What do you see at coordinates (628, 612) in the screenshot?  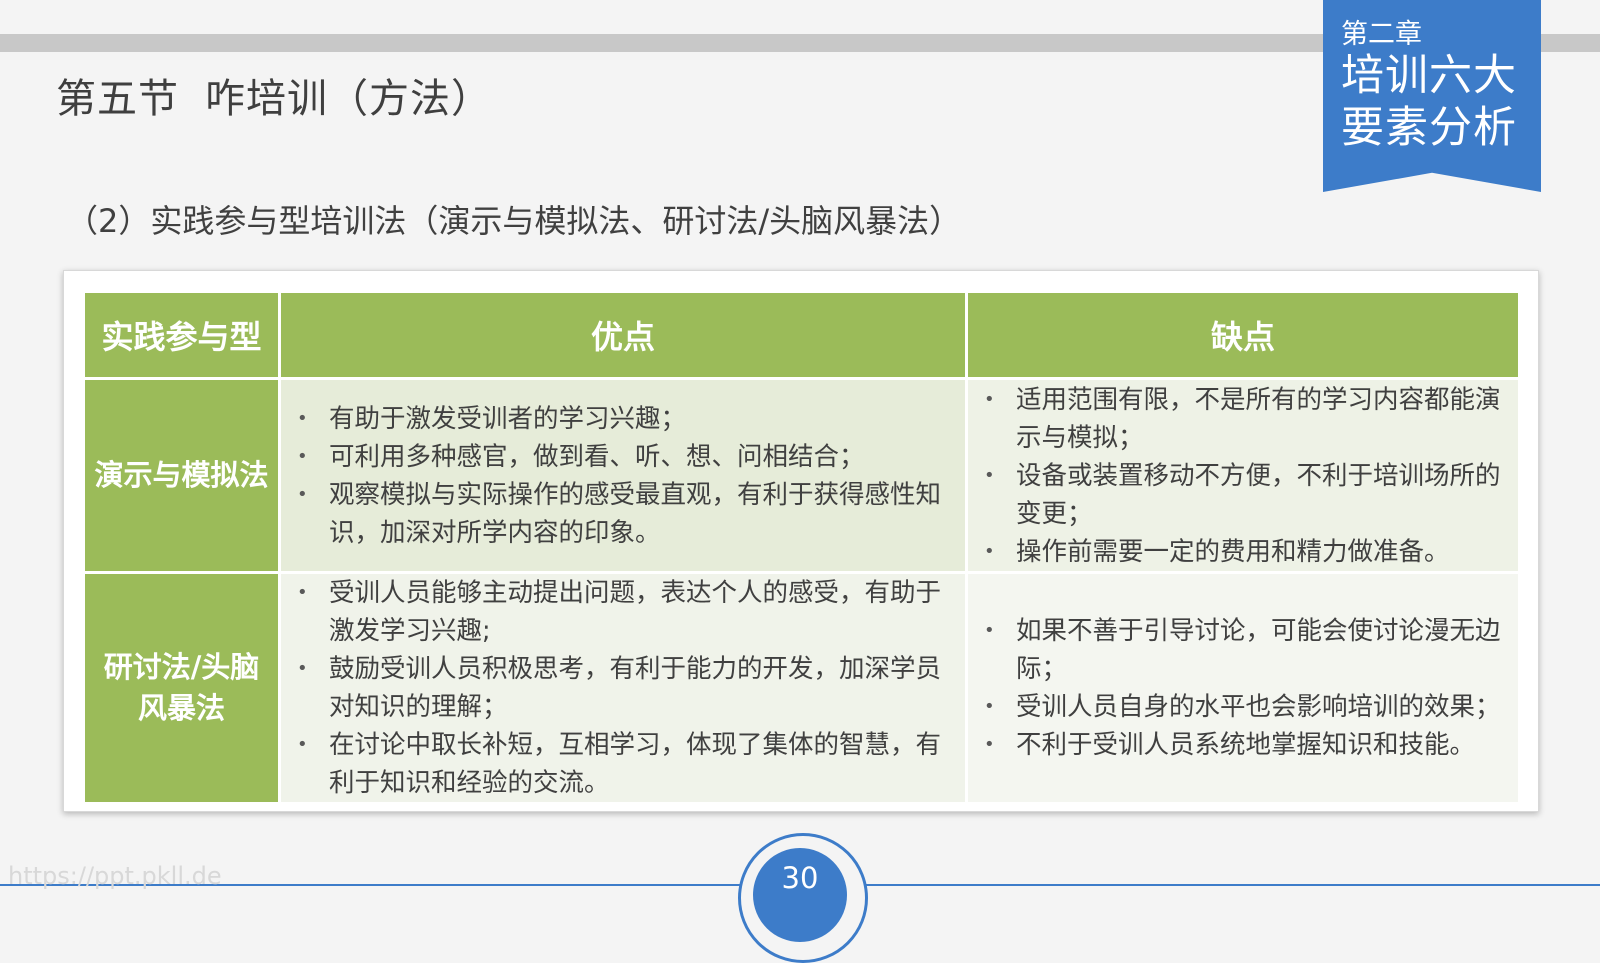 I see `list-item: 受训人员能够主动提出问题，表达个人的感受，有助于激发学习兴趣;` at bounding box center [628, 612].